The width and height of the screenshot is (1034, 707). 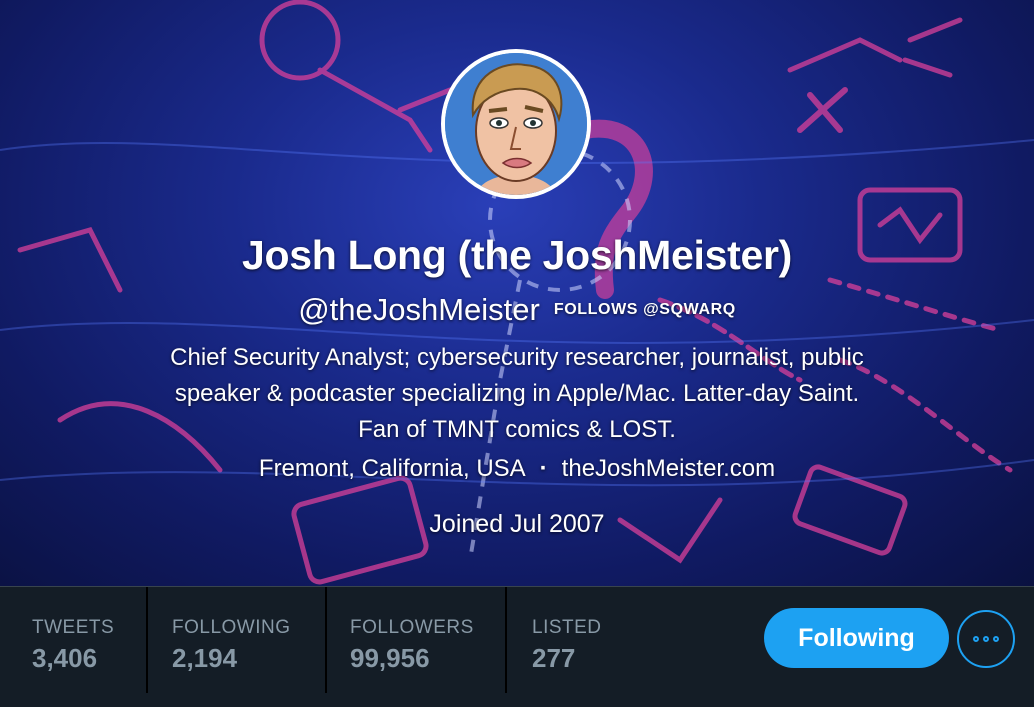 What do you see at coordinates (517, 429) in the screenshot?
I see `bio-line: Fan of TMNT comics & LOST.` at bounding box center [517, 429].